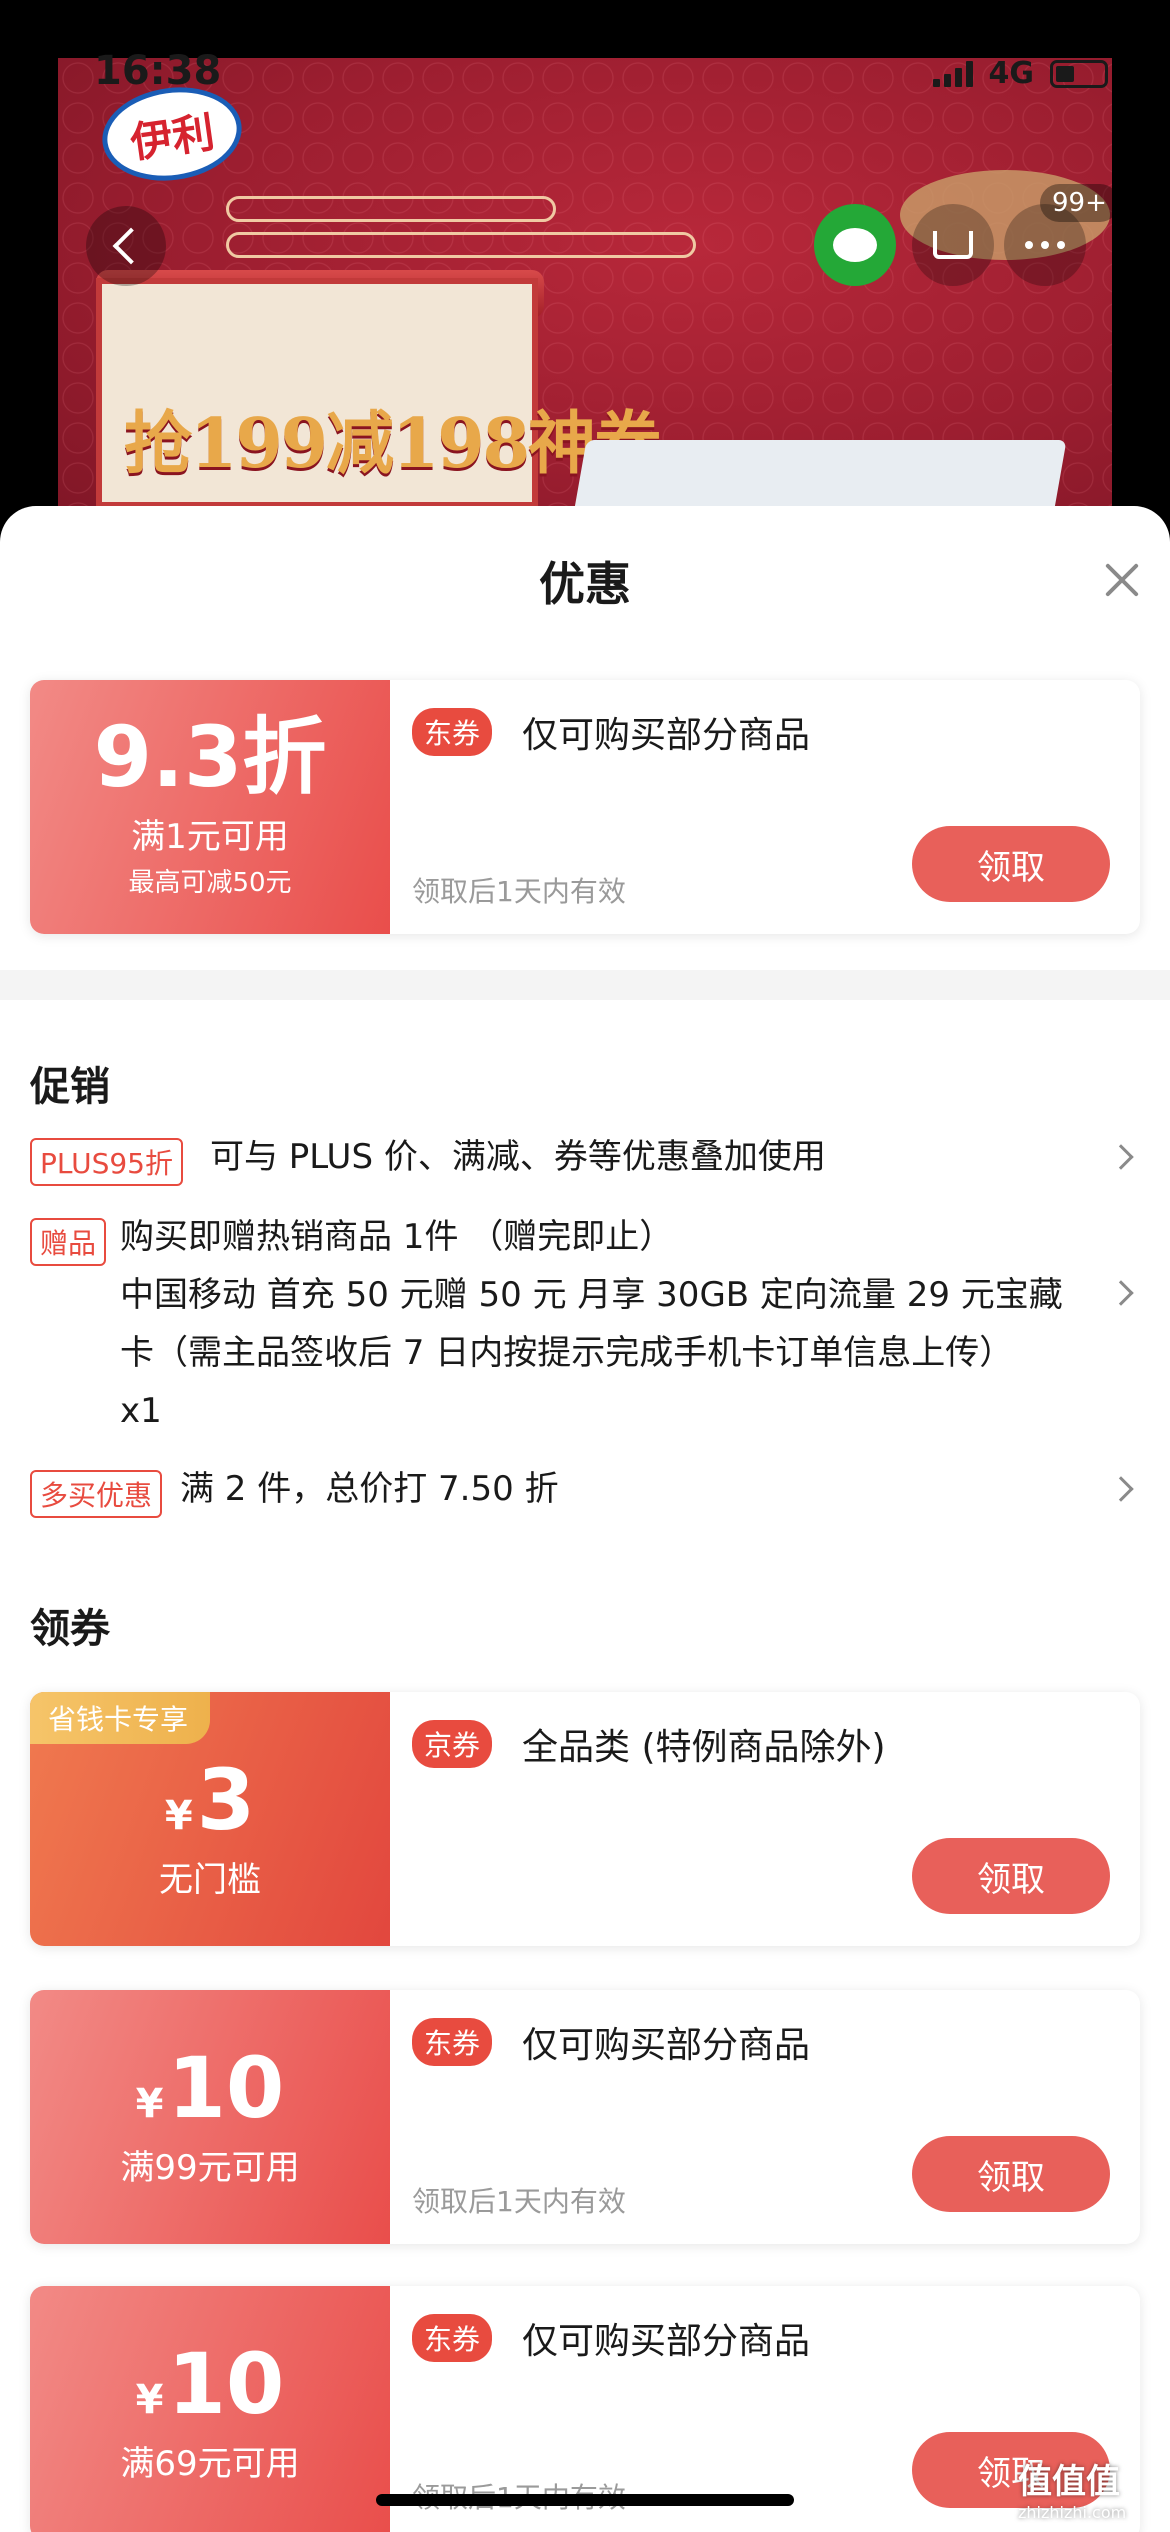  I want to click on coupon-info-panel: 京券 全品类 (特例商品除外) 领取, so click(765, 1819).